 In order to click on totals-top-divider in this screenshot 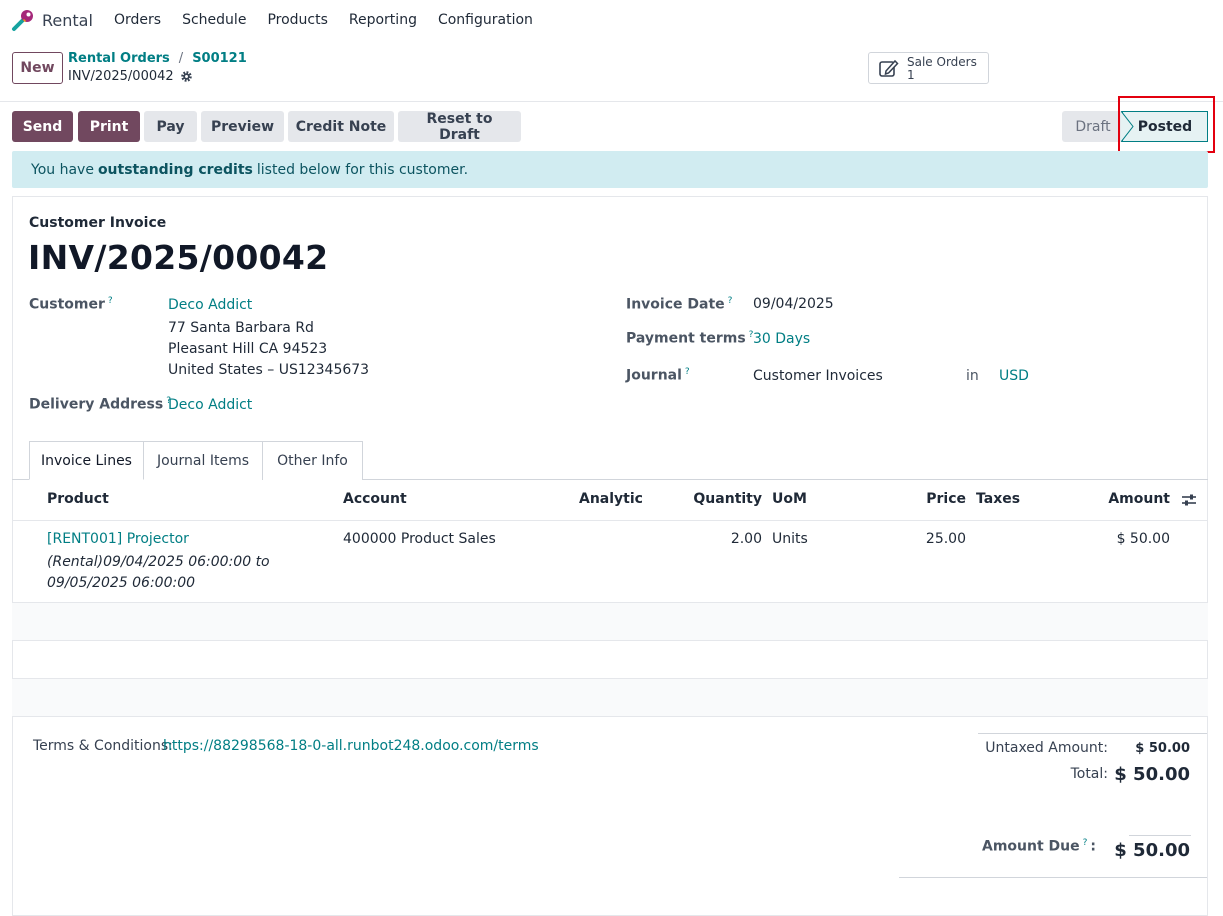, I will do `click(1092, 733)`.